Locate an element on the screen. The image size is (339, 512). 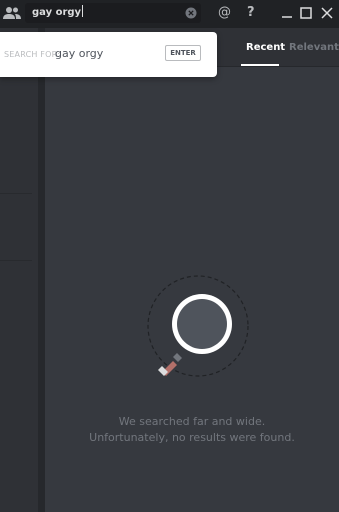
at-icon: @ is located at coordinates (224, 13).